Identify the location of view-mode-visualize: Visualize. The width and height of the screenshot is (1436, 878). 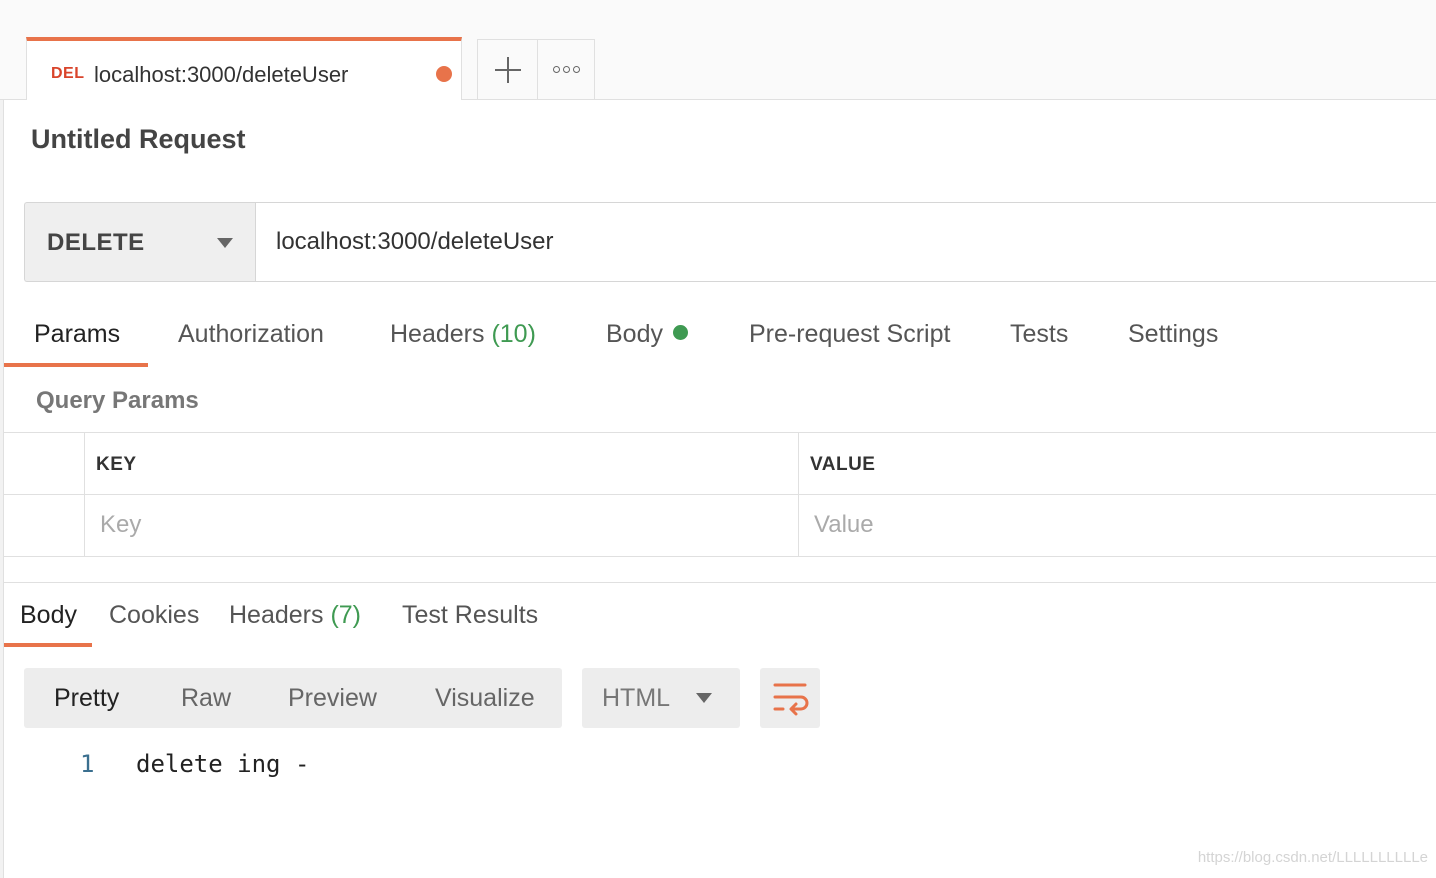
(485, 698).